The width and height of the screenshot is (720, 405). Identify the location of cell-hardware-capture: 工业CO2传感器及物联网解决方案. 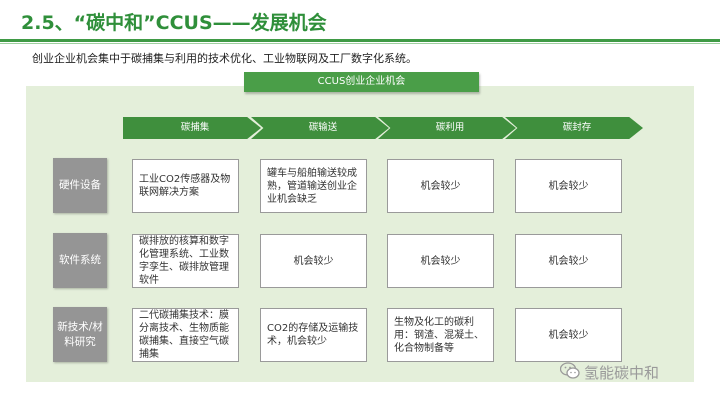
(185, 186).